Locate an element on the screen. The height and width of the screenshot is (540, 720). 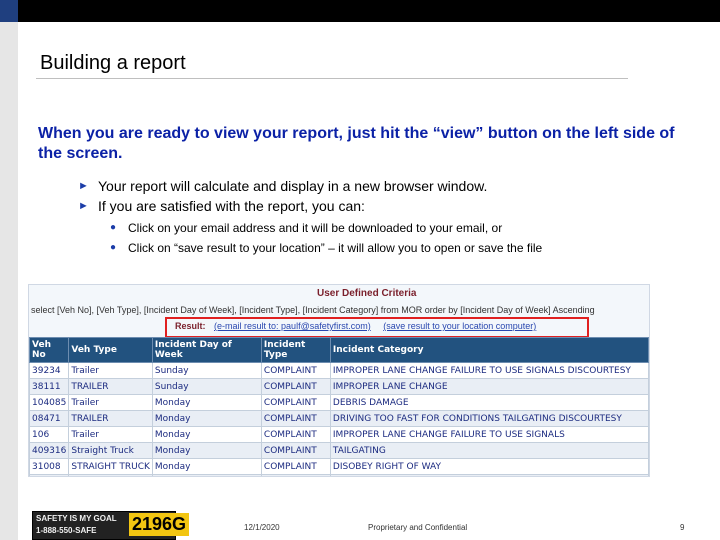
page-number: 9 is located at coordinates (682, 527).